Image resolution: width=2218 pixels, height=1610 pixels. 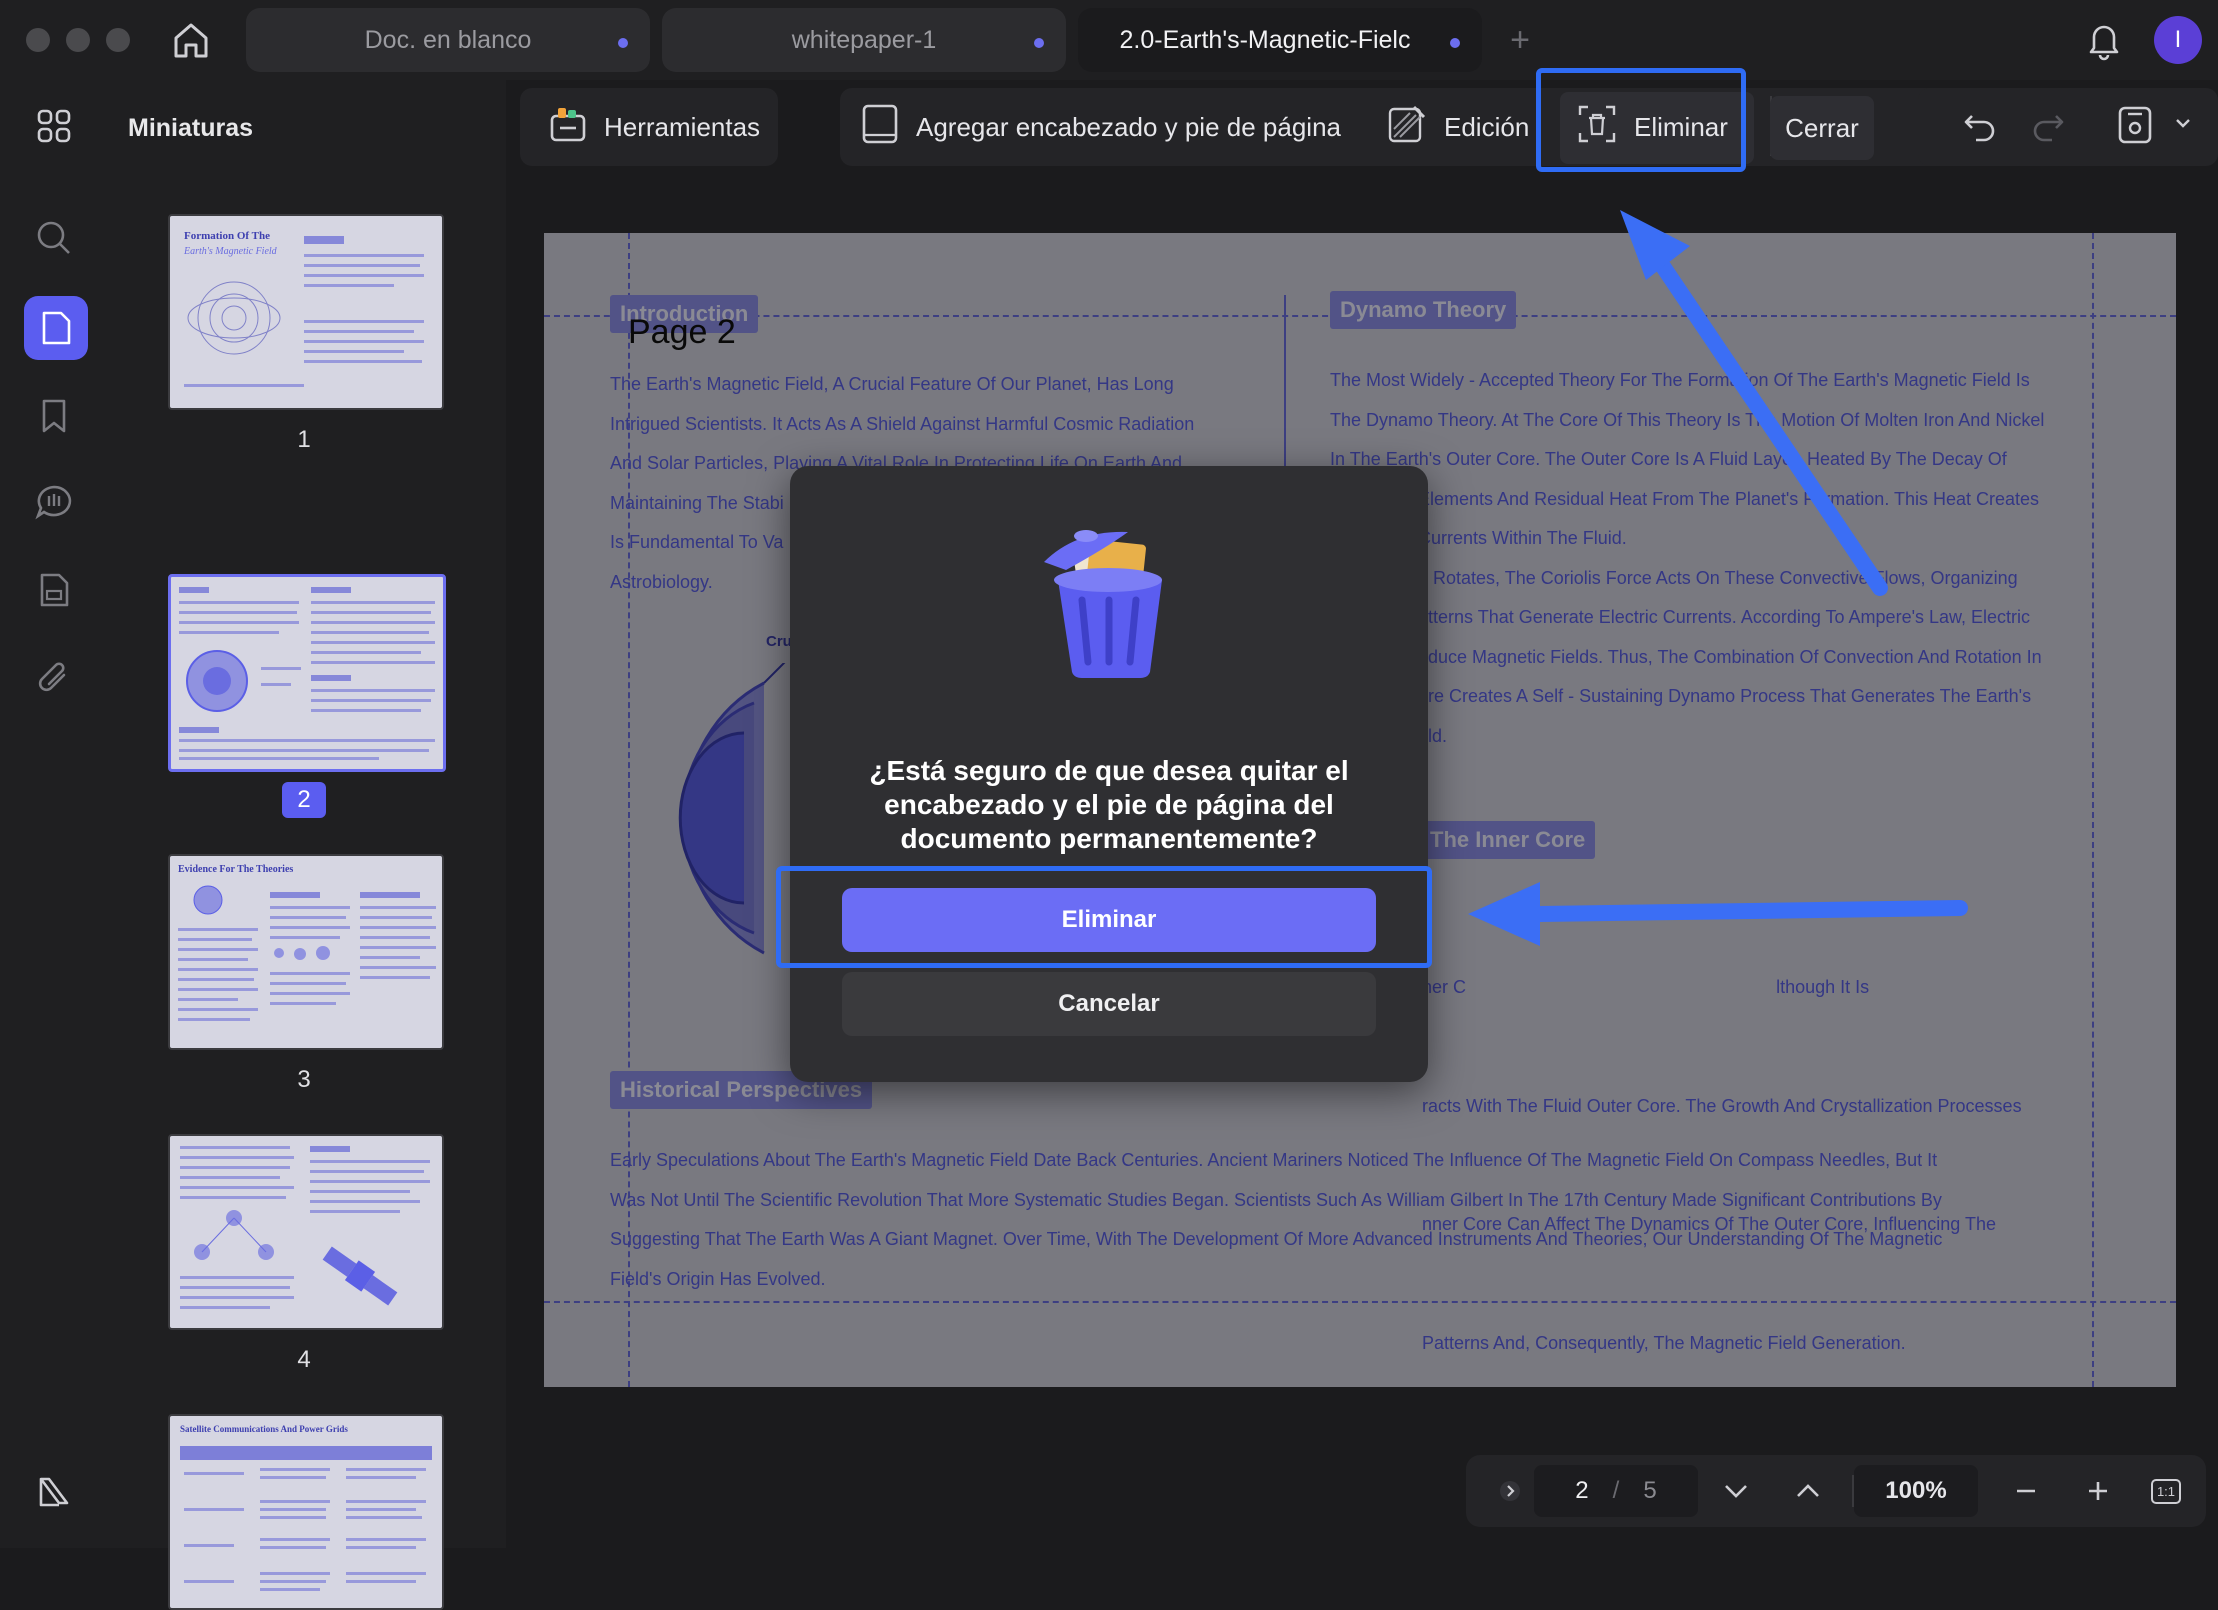 What do you see at coordinates (1718, 914) in the screenshot?
I see `arrow-to-confirm-button` at bounding box center [1718, 914].